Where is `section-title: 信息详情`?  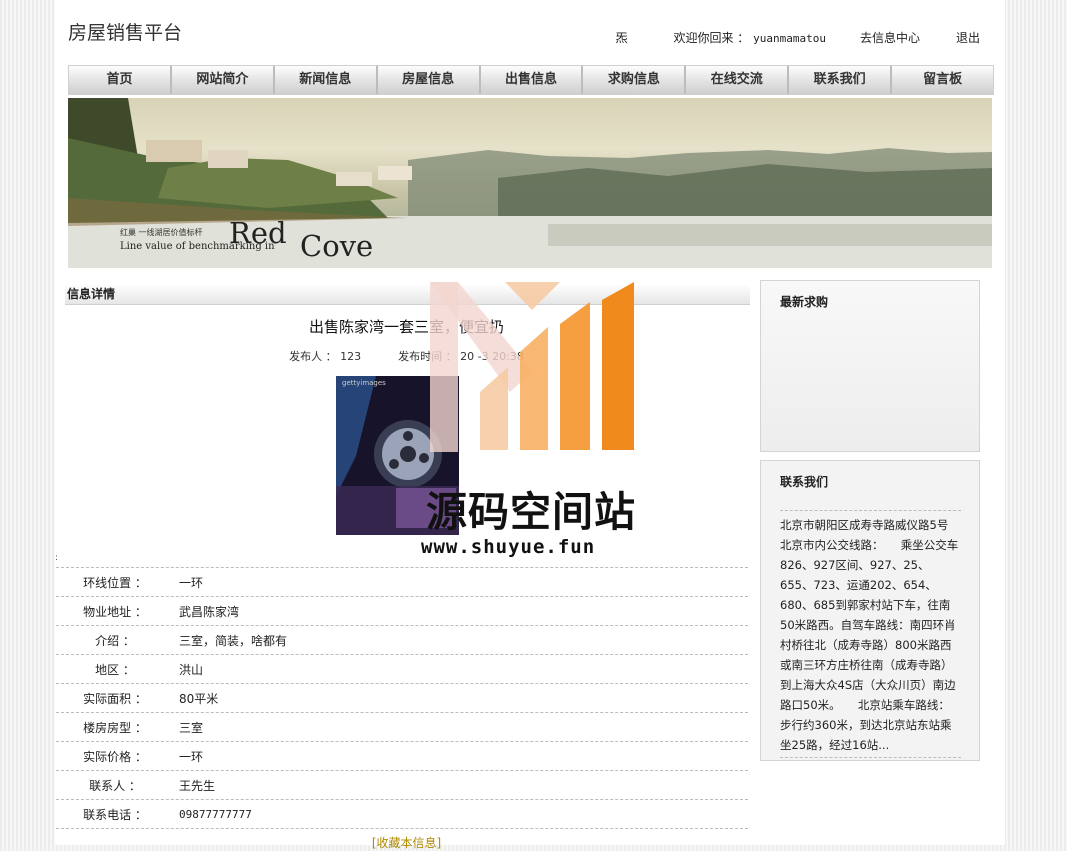 section-title: 信息详情 is located at coordinates (407, 294).